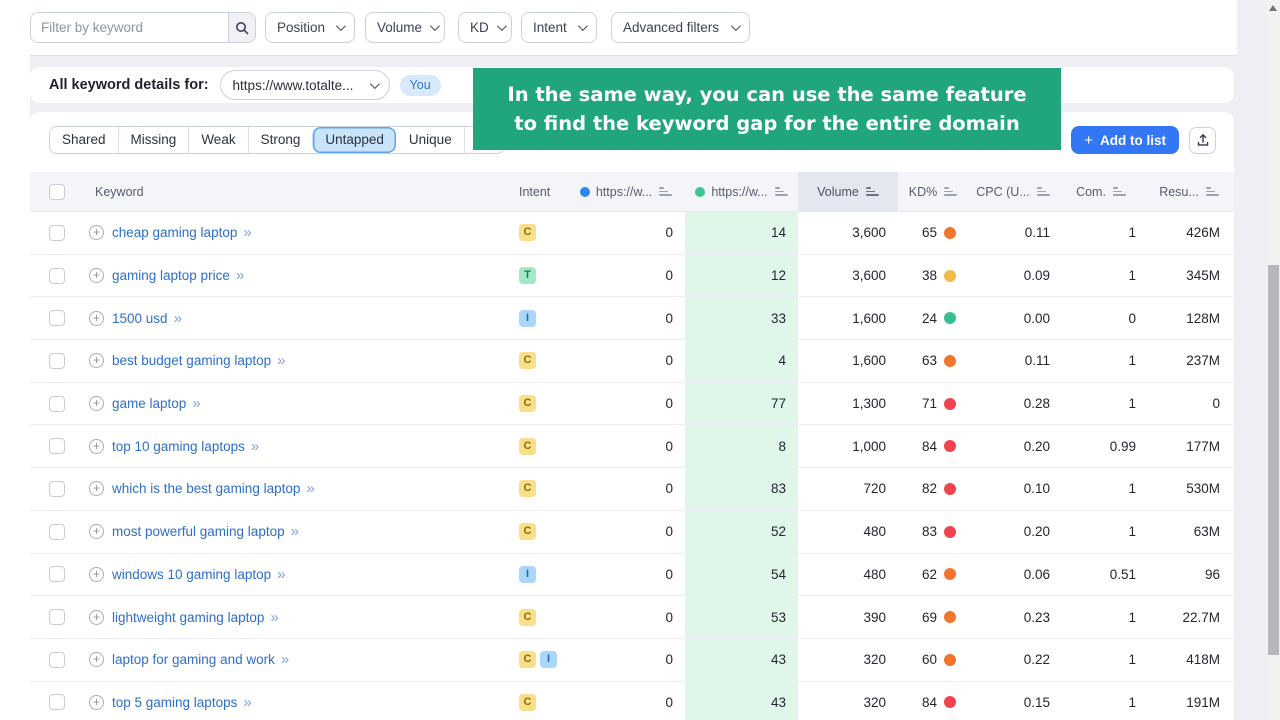 Image resolution: width=1280 pixels, height=720 pixels. Describe the element at coordinates (1273, 460) in the screenshot. I see `scrollbar-thumb` at that location.